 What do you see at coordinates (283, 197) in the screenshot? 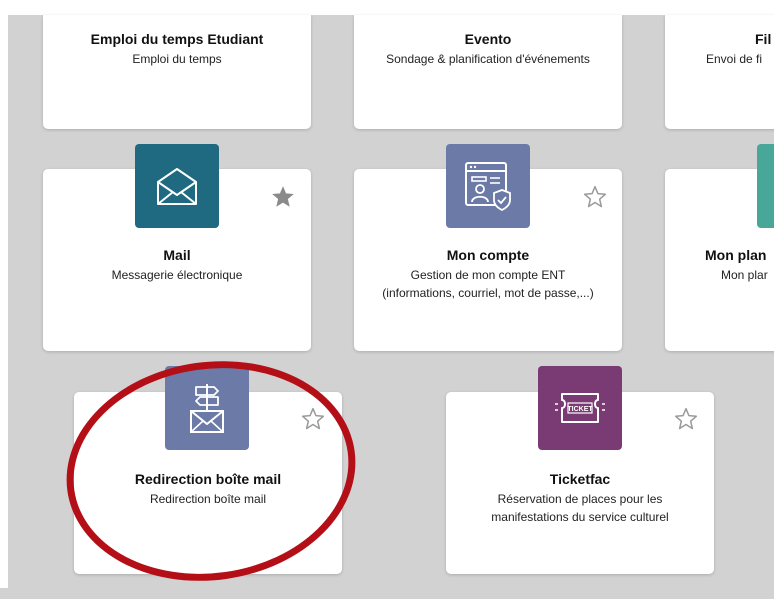
I see `favorite-star-filled-icon` at bounding box center [283, 197].